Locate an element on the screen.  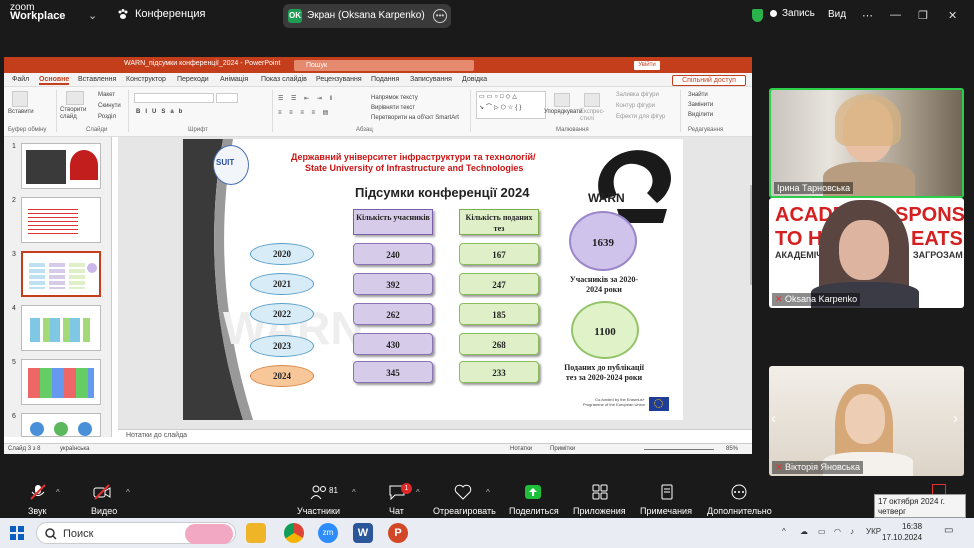
more-button: Дополнительно is located at coordinates (739, 511).